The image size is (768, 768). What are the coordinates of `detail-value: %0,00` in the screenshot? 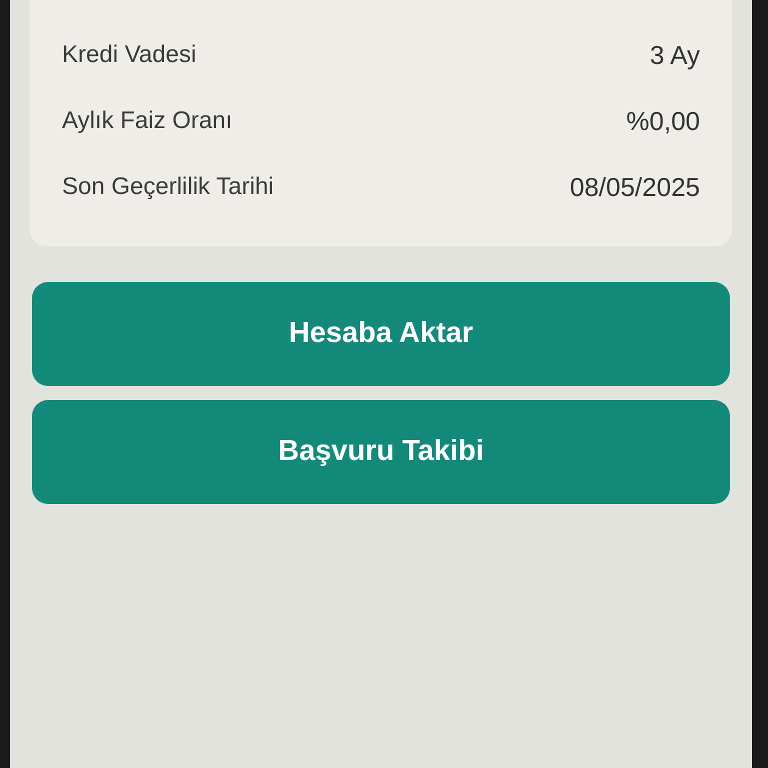 It's located at (663, 121).